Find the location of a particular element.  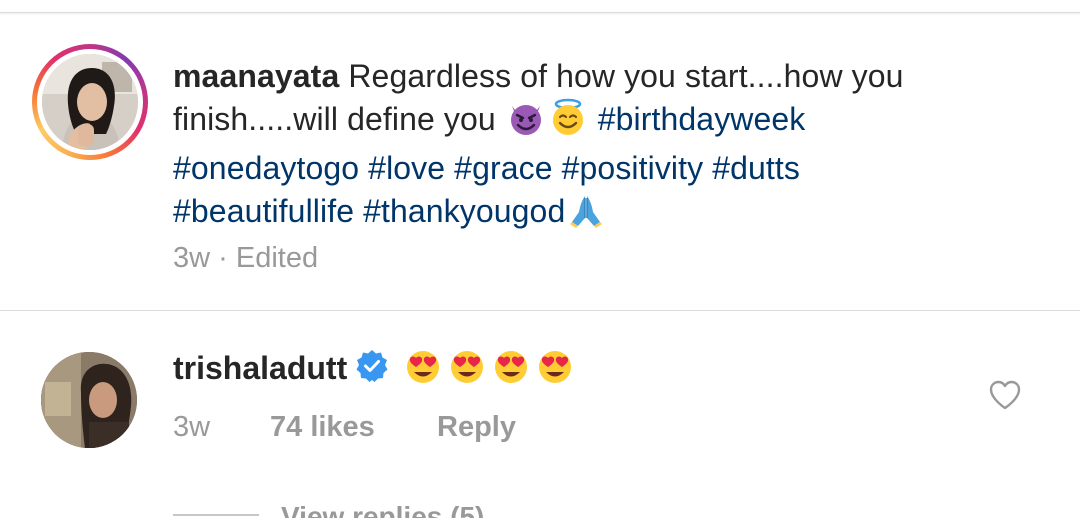

caption-username: maanayata is located at coordinates (256, 76).